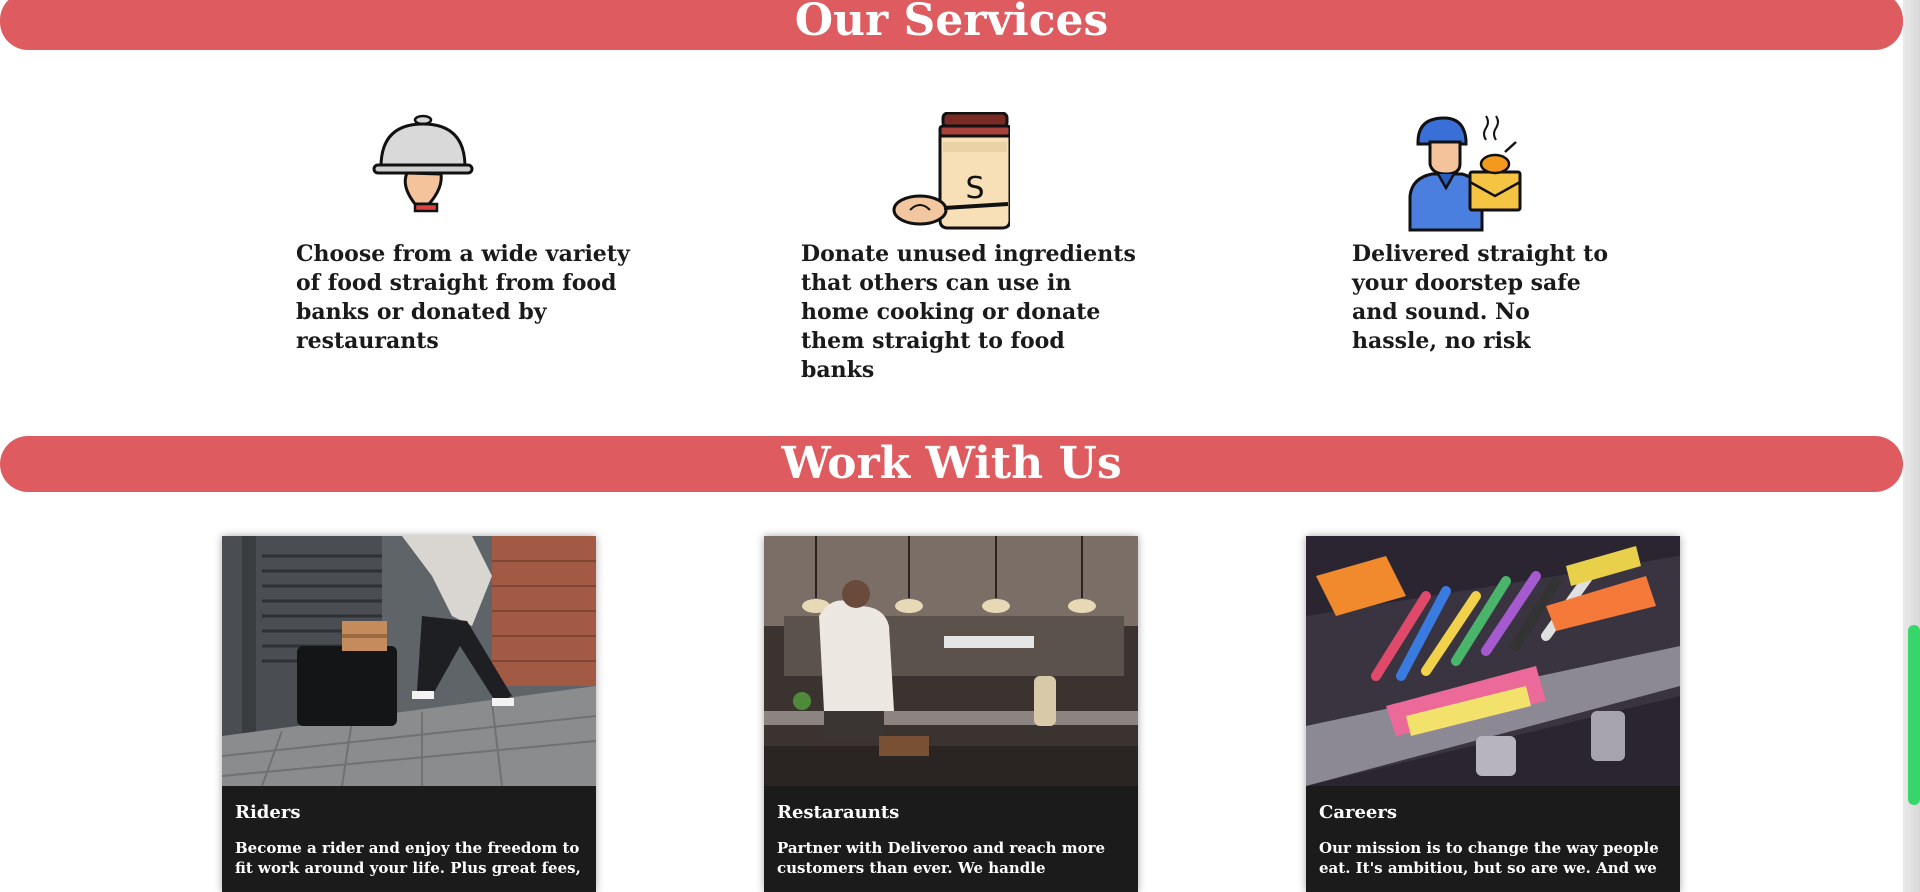 The width and height of the screenshot is (1920, 892). Describe the element at coordinates (838, 812) in the screenshot. I see `card-title: Restaraunts` at that location.